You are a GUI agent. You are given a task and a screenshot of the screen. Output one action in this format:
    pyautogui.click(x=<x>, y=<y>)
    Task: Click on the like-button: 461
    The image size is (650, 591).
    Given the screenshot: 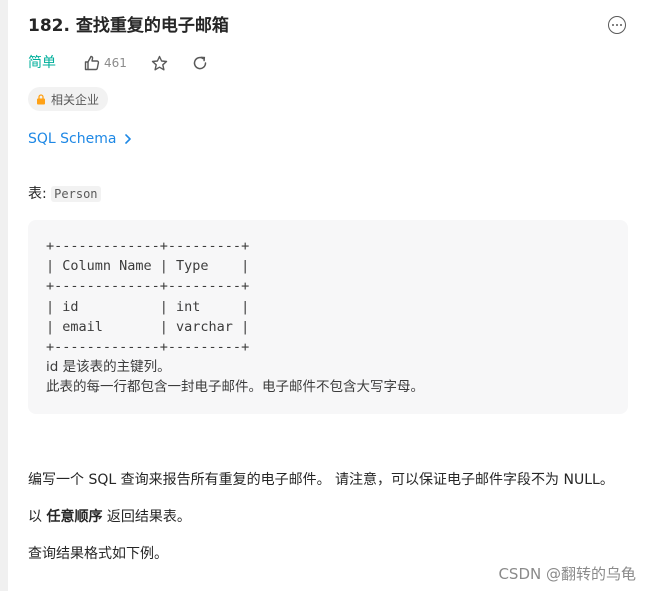 What is the action you would take?
    pyautogui.click(x=105, y=63)
    